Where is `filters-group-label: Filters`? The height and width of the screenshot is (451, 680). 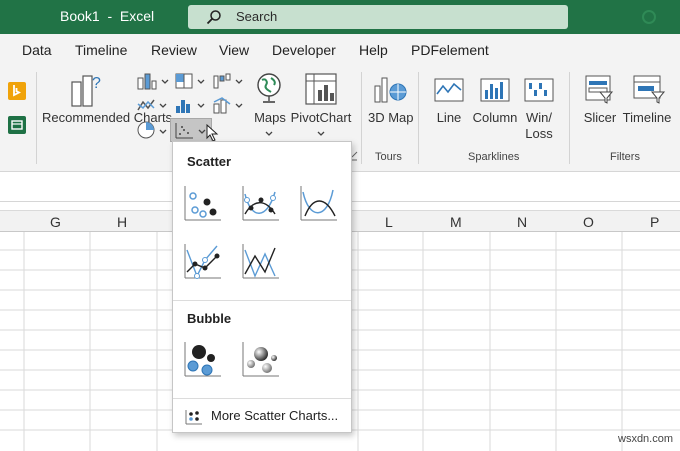 filters-group-label: Filters is located at coordinates (625, 157).